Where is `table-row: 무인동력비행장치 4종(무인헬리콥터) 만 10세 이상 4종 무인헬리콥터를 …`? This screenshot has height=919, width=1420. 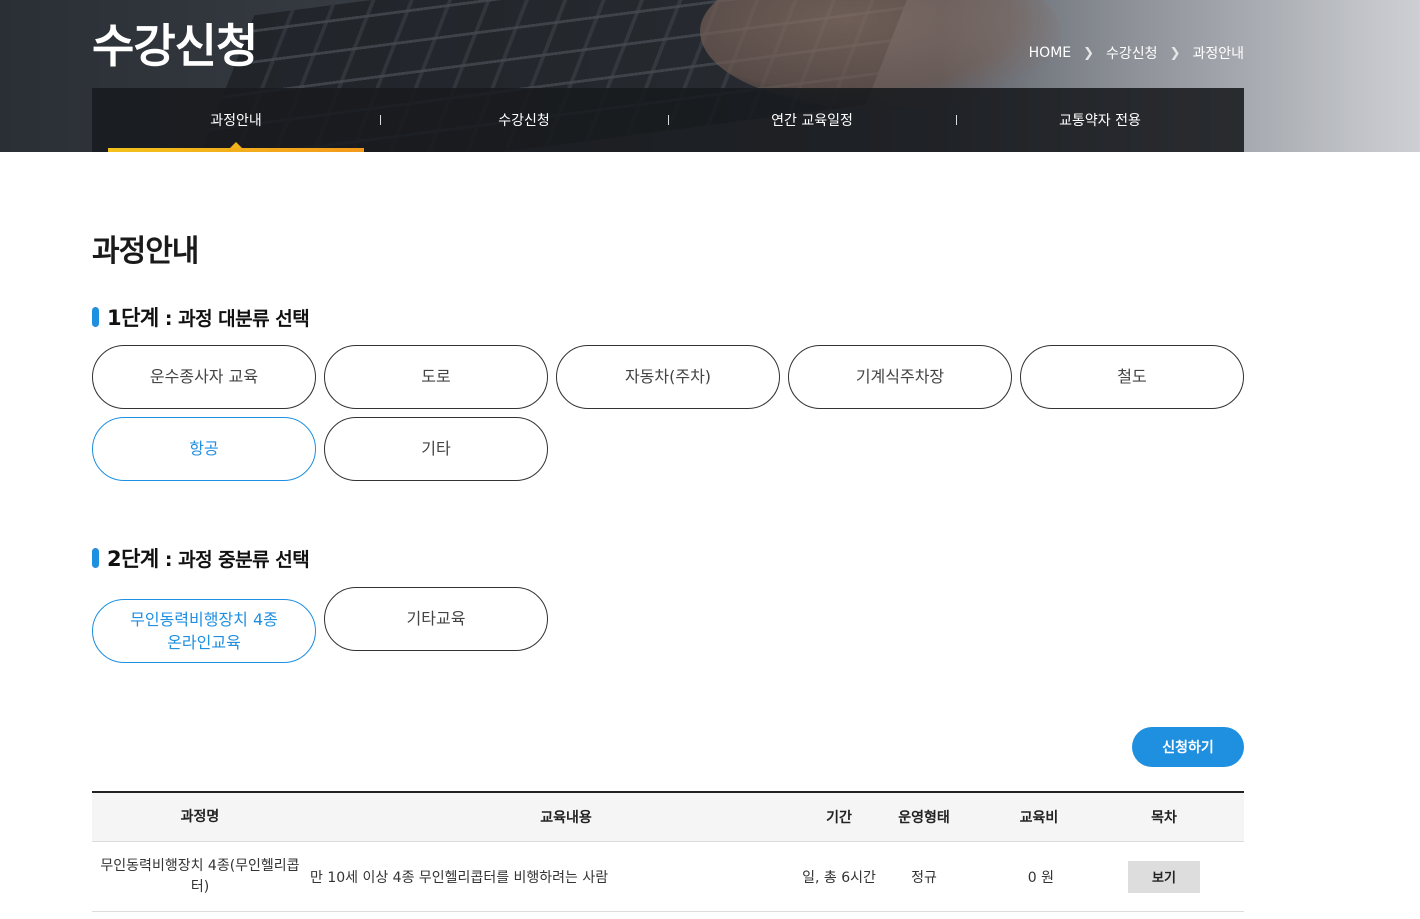
table-row: 무인동력비행장치 4종(무인헬리콥터) 만 10세 이상 4종 무인헬리콥터를 … is located at coordinates (668, 877).